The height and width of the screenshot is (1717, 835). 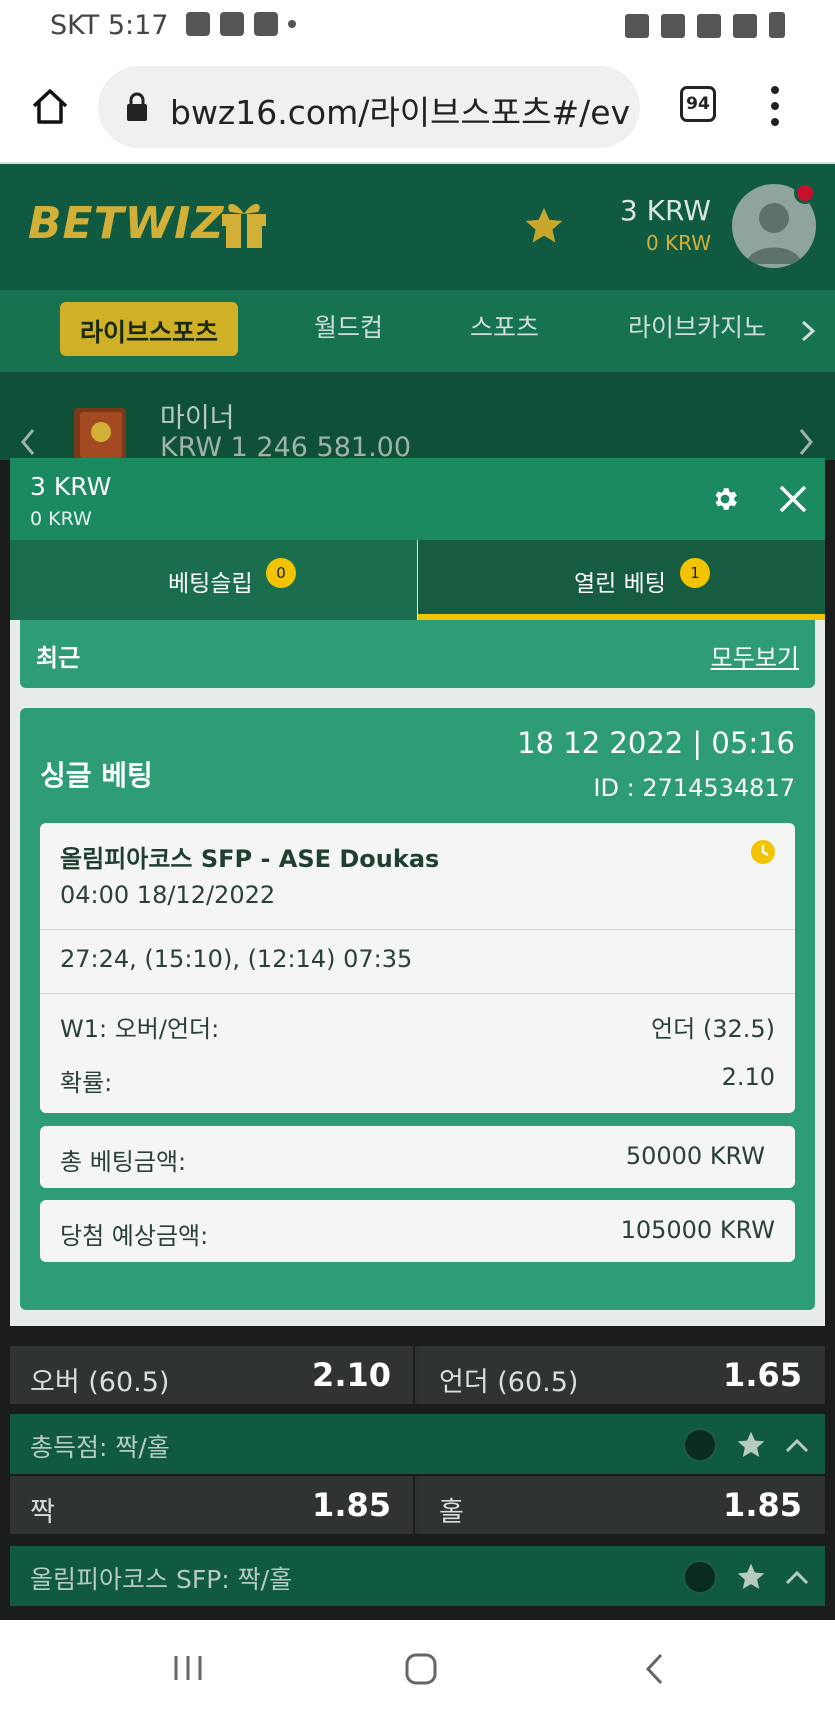 I want to click on more-dot-icon, so click(x=292, y=24).